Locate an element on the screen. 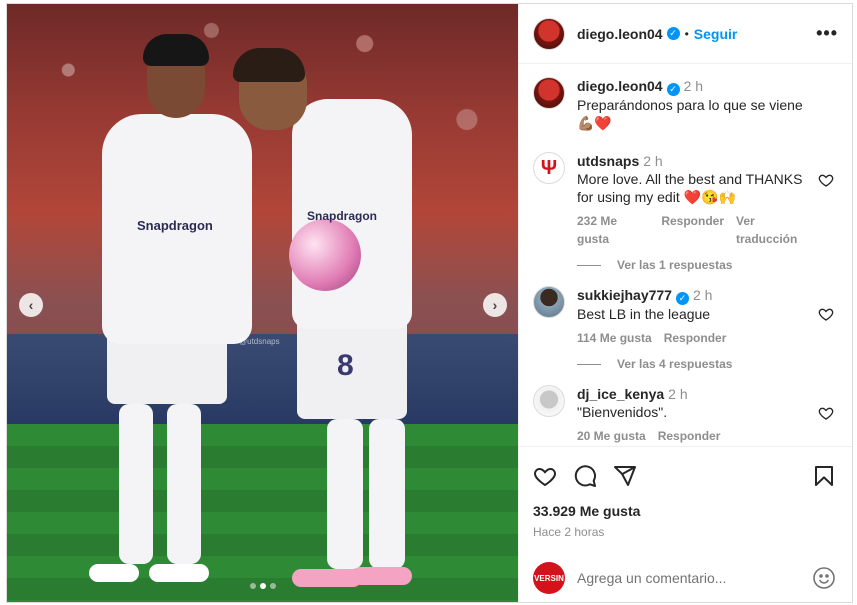  post-timestamp: Hace 2 horas is located at coordinates (684, 532).